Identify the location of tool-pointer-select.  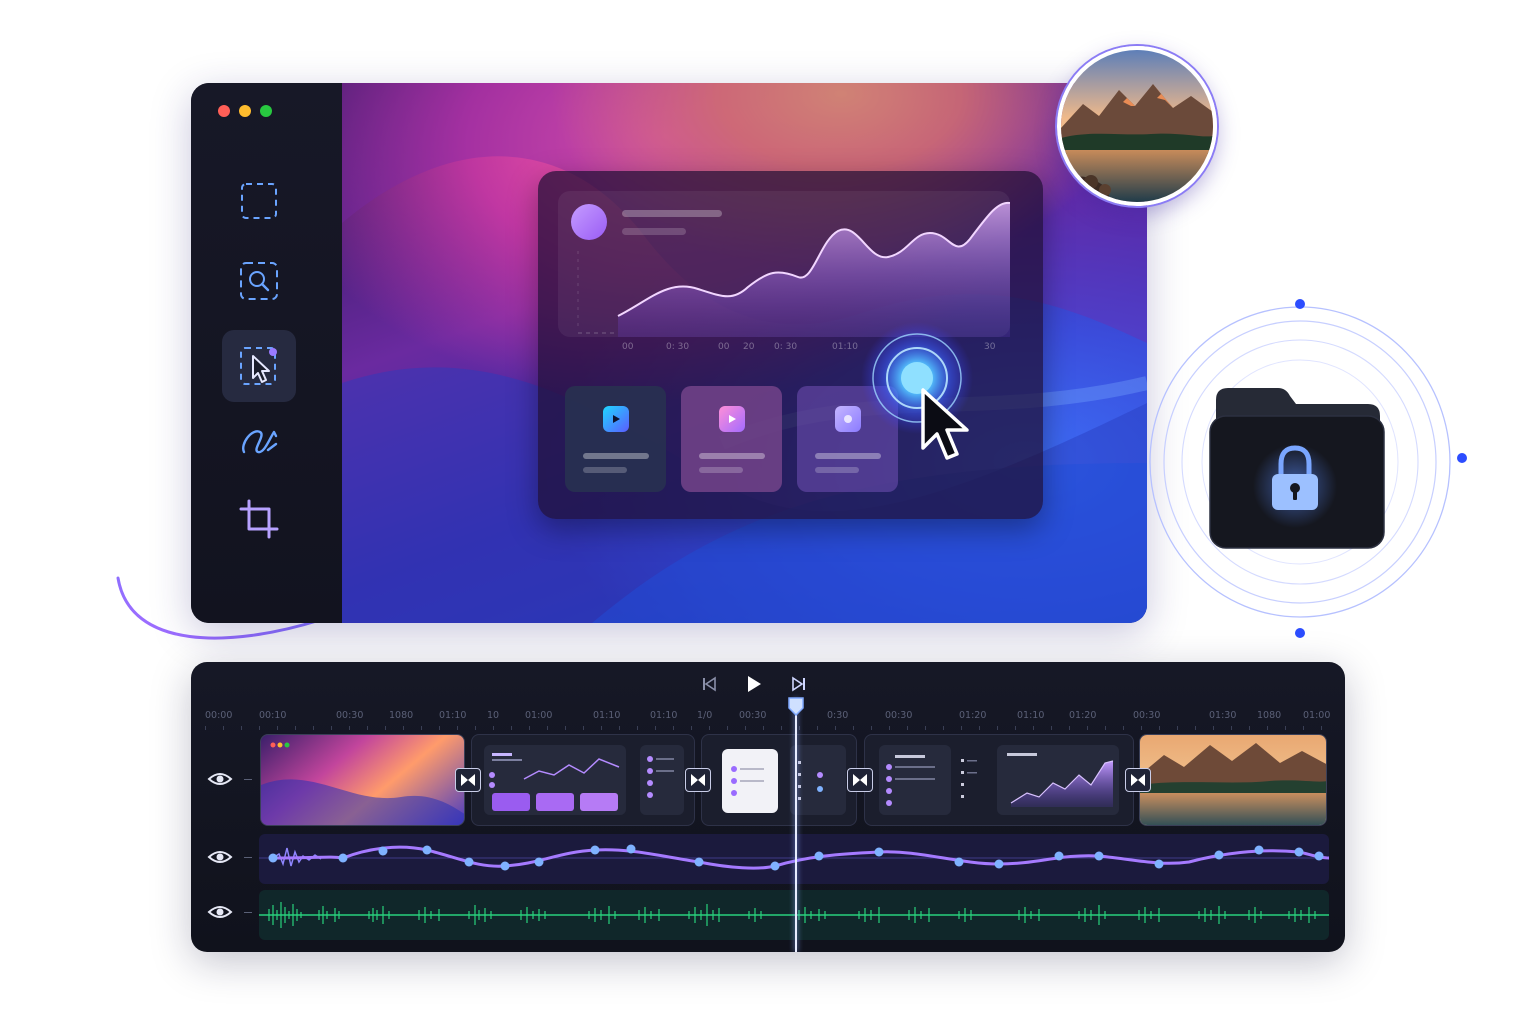
(259, 366).